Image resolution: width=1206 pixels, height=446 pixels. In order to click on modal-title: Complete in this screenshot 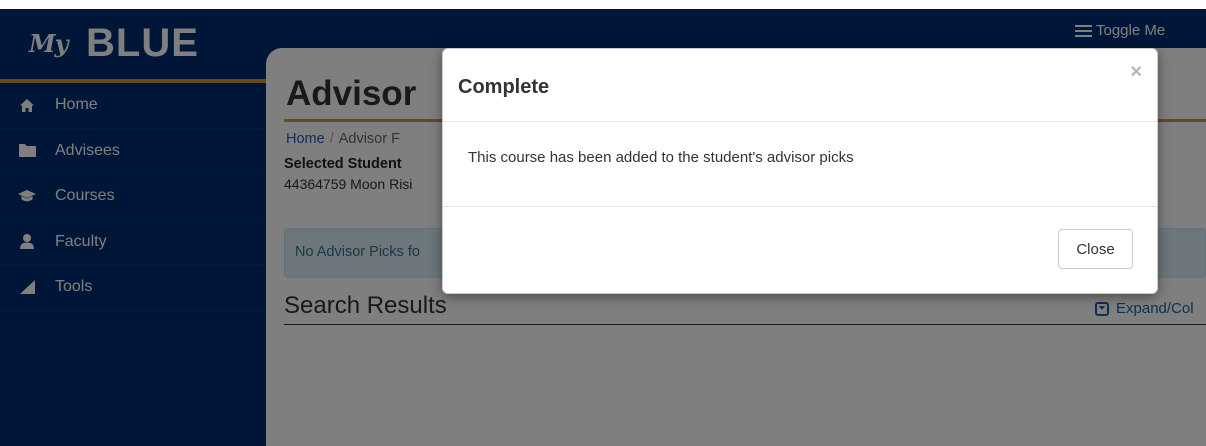, I will do `click(504, 87)`.